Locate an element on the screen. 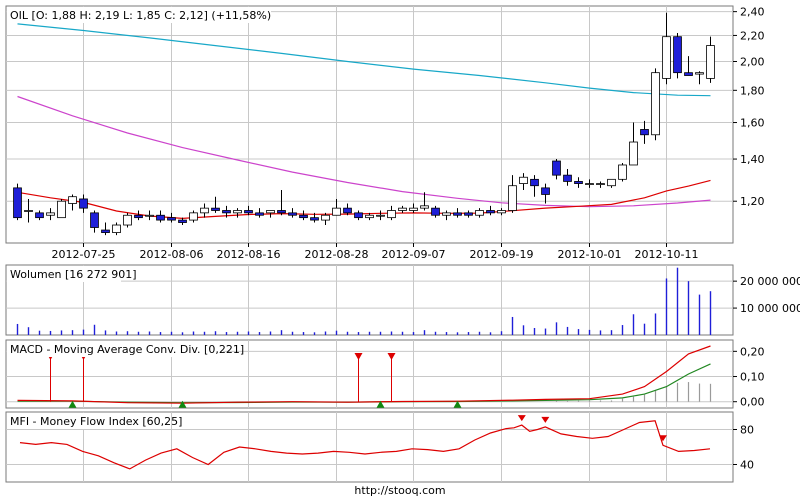  price-y-axis-tick-label: 1,40 is located at coordinates (752, 159).